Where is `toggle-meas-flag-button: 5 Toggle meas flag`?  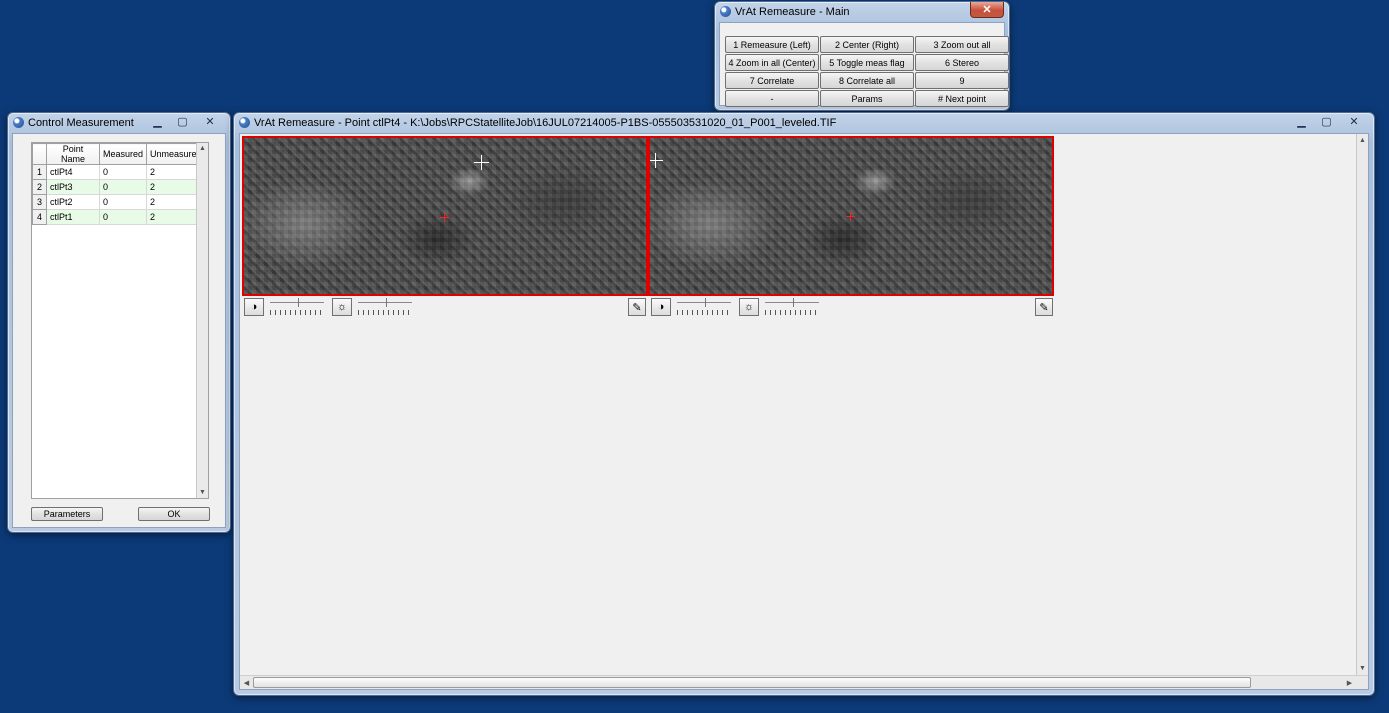
toggle-meas-flag-button: 5 Toggle meas flag is located at coordinates (867, 62).